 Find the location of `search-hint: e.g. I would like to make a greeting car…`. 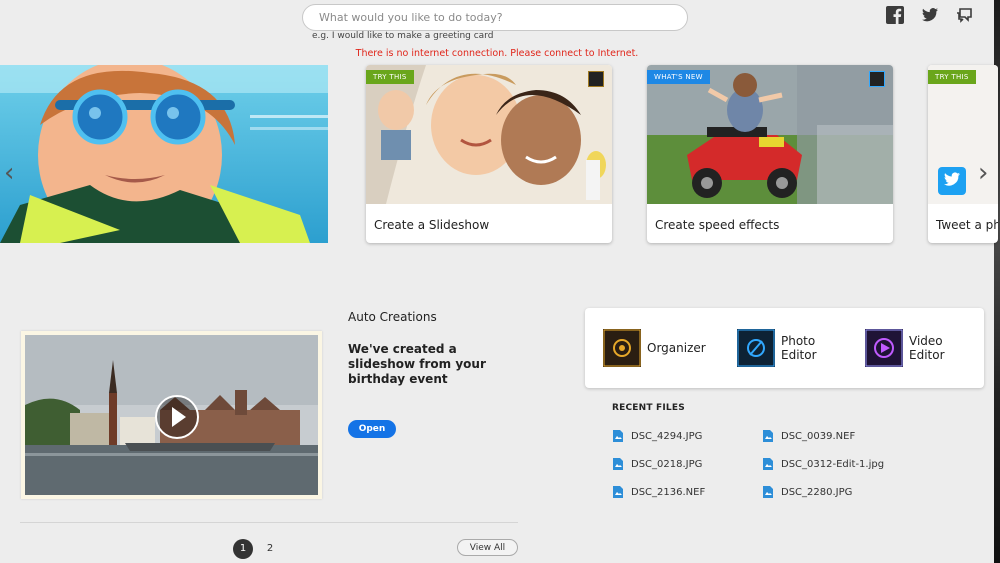

search-hint: e.g. I would like to make a greeting car… is located at coordinates (403, 36).